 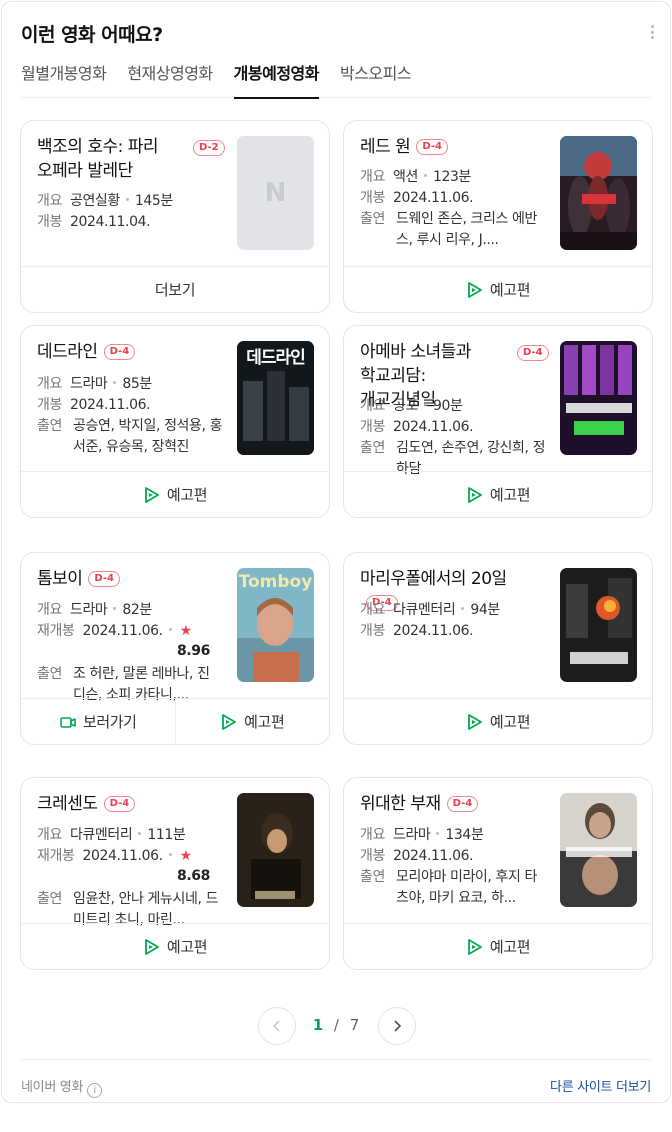 I want to click on chevron-right-icon, so click(x=398, y=1026).